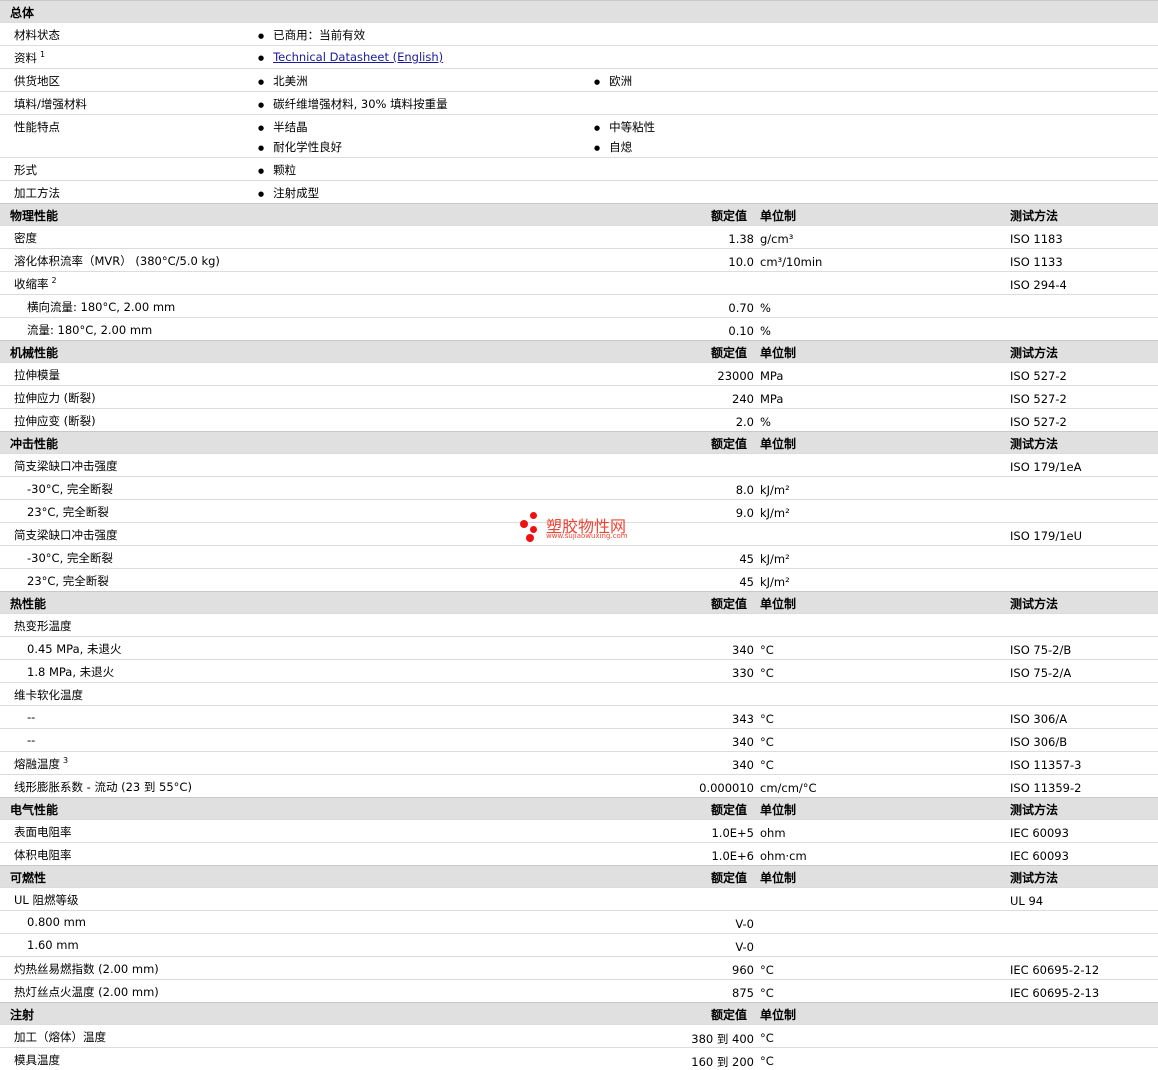 The width and height of the screenshot is (1158, 1070). What do you see at coordinates (743, 399) in the screenshot?
I see `rated-value: 240` at bounding box center [743, 399].